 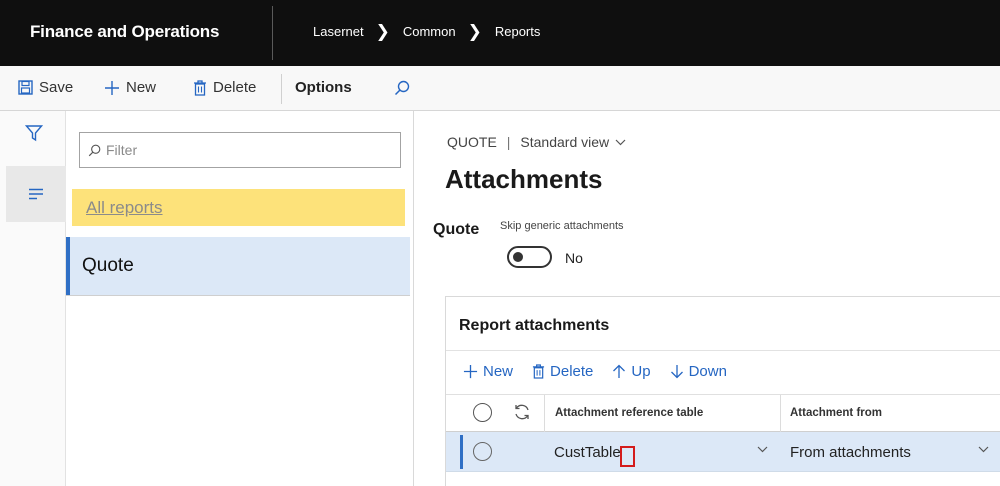 I want to click on save-button: Save, so click(x=45, y=87).